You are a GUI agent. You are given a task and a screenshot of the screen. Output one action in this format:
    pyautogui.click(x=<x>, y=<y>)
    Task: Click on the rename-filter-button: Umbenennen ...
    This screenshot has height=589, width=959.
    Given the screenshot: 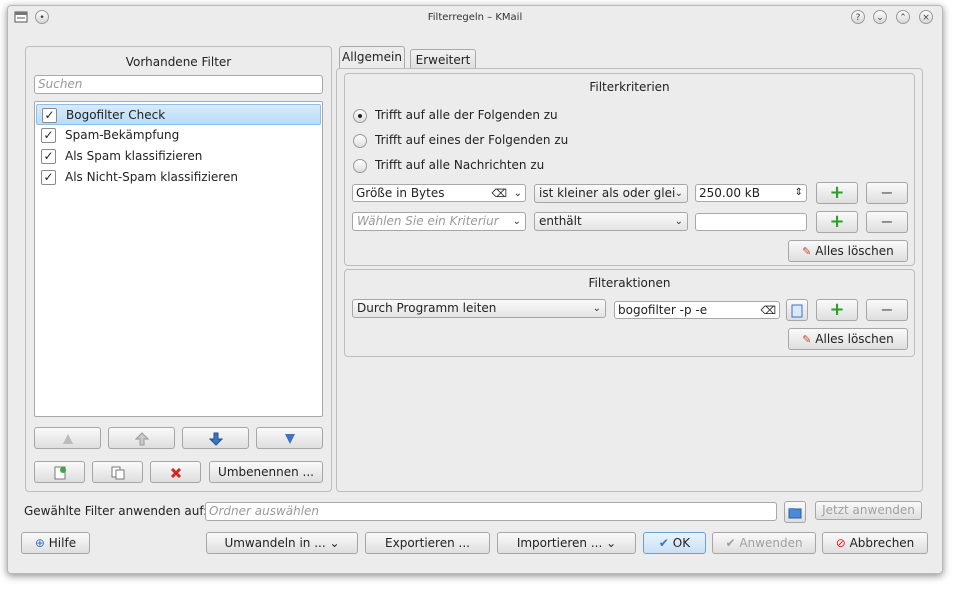 What is the action you would take?
    pyautogui.click(x=266, y=472)
    